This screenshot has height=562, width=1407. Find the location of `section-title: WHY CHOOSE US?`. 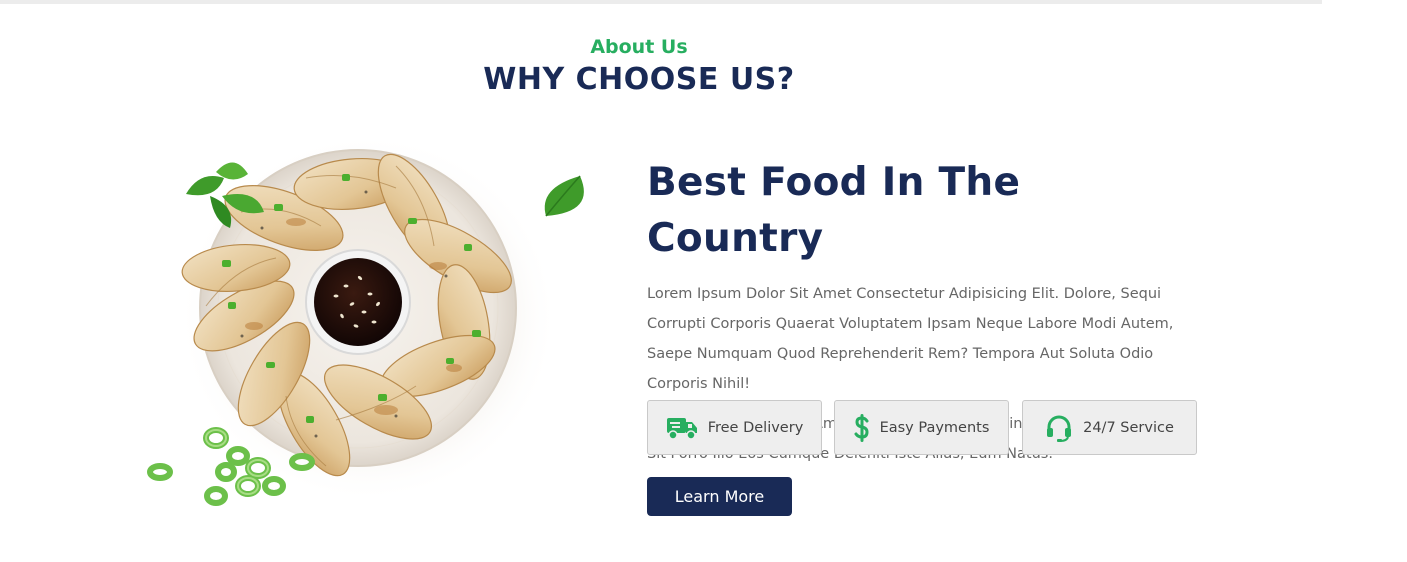

section-title: WHY CHOOSE US? is located at coordinates (639, 79).